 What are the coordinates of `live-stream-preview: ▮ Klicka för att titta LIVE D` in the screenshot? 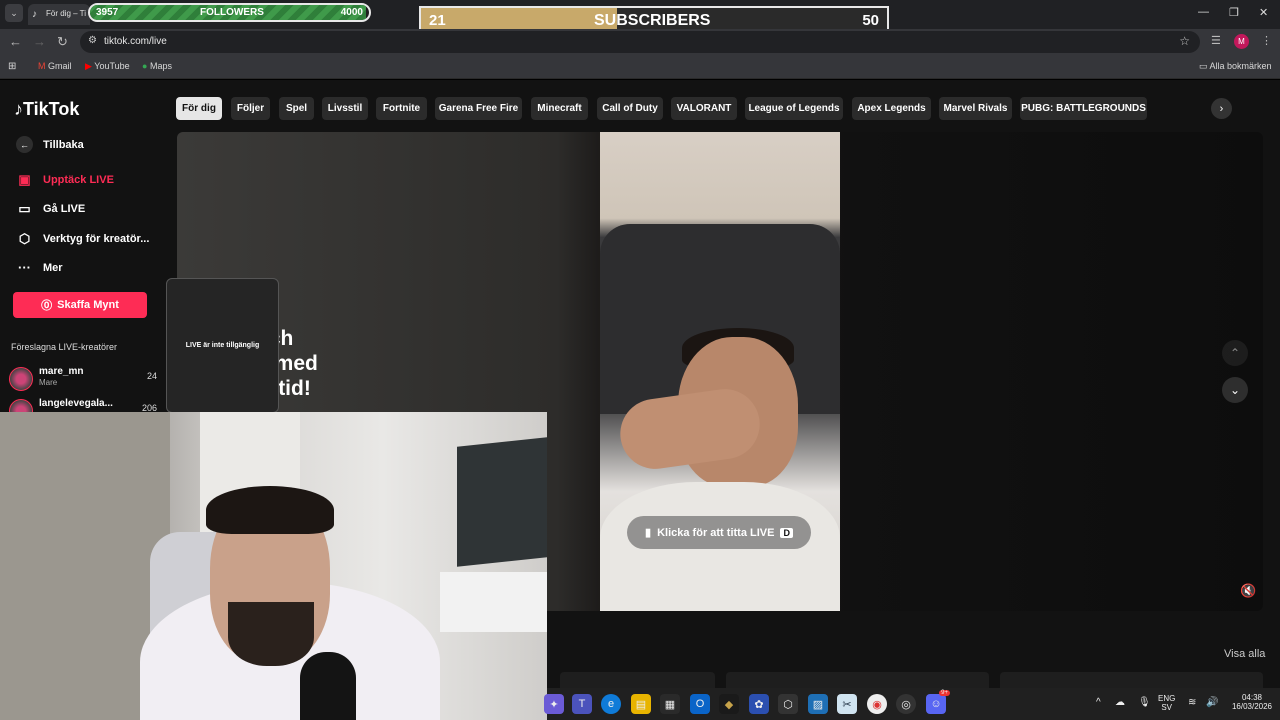 It's located at (720, 371).